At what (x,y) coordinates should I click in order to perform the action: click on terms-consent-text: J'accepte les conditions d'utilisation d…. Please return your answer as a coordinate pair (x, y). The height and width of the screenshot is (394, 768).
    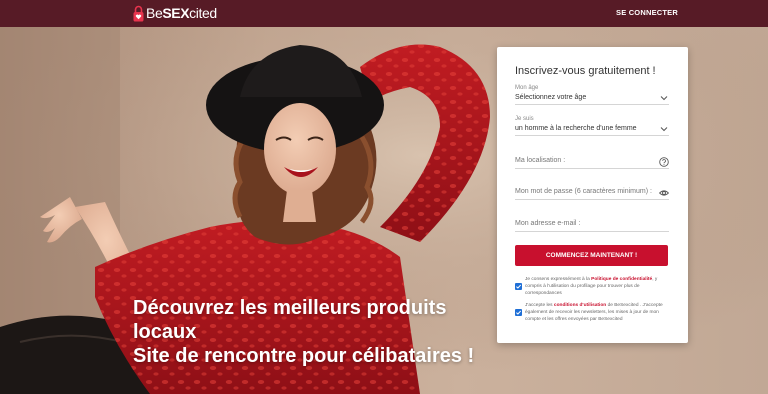
    Looking at the image, I should click on (594, 312).